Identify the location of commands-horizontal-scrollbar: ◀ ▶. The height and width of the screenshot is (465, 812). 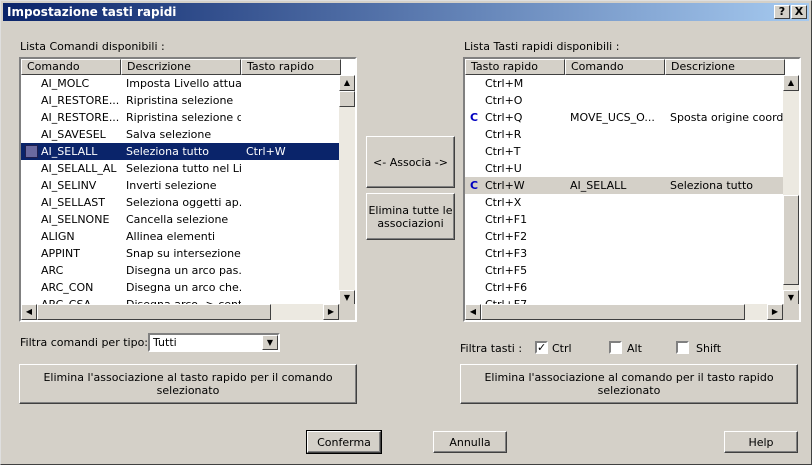
(180, 312).